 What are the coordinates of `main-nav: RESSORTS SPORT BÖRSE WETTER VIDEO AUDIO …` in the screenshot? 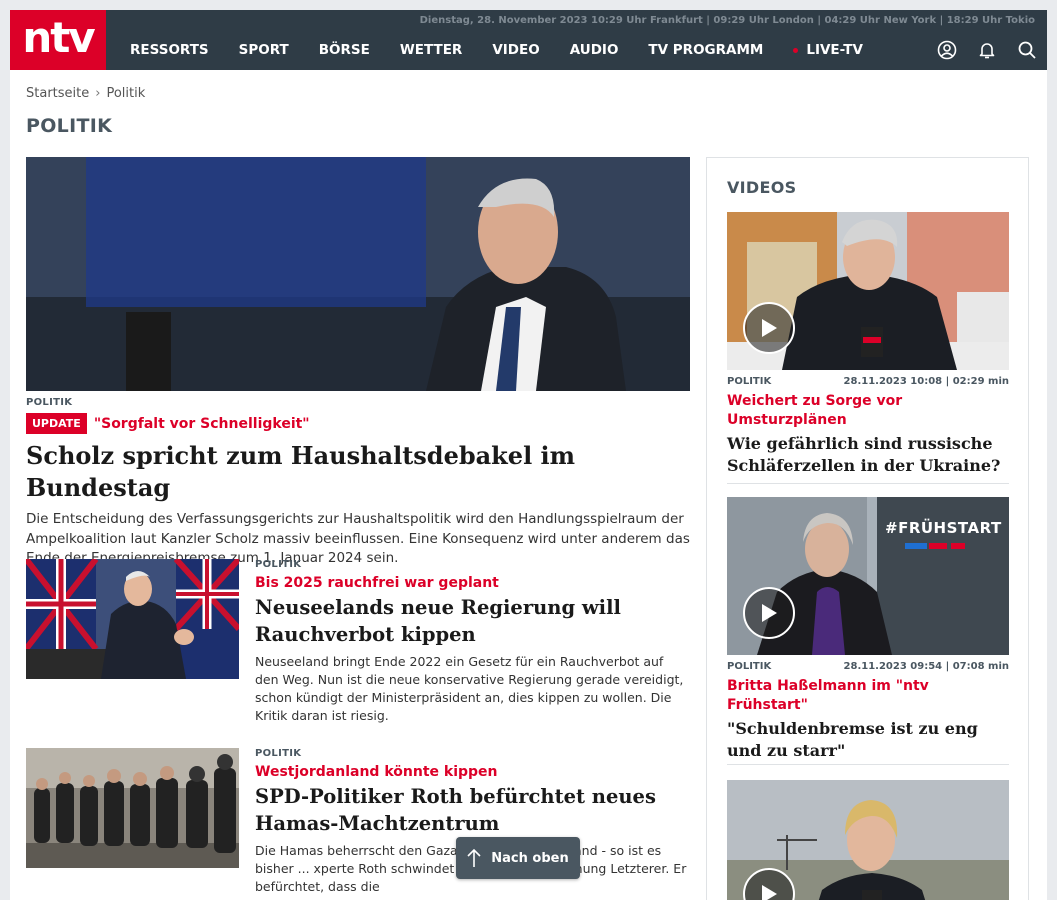 It's located at (496, 50).